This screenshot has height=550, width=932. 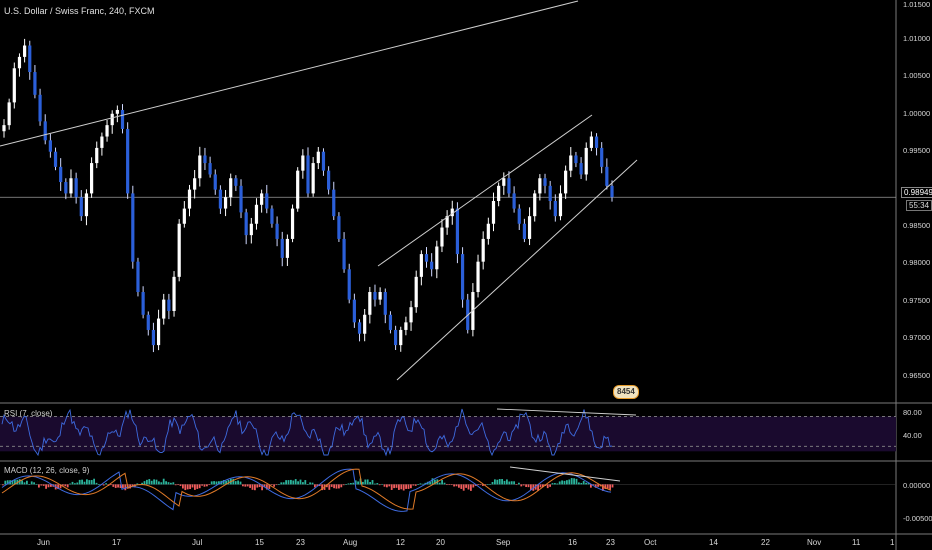 I want to click on x-tick: Sep, so click(x=503, y=542).